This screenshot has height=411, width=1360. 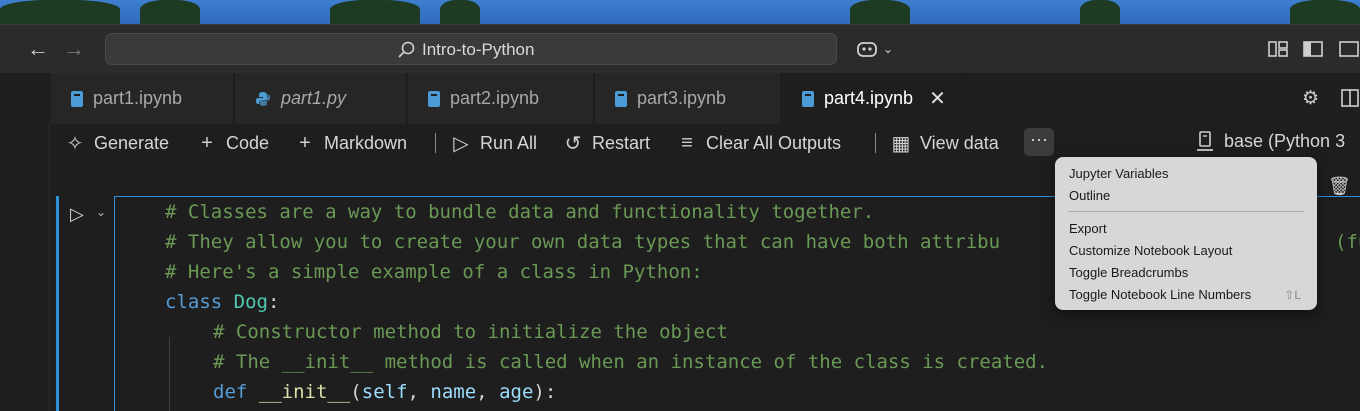 What do you see at coordinates (509, 142) in the screenshot?
I see `run-all-label: Run All` at bounding box center [509, 142].